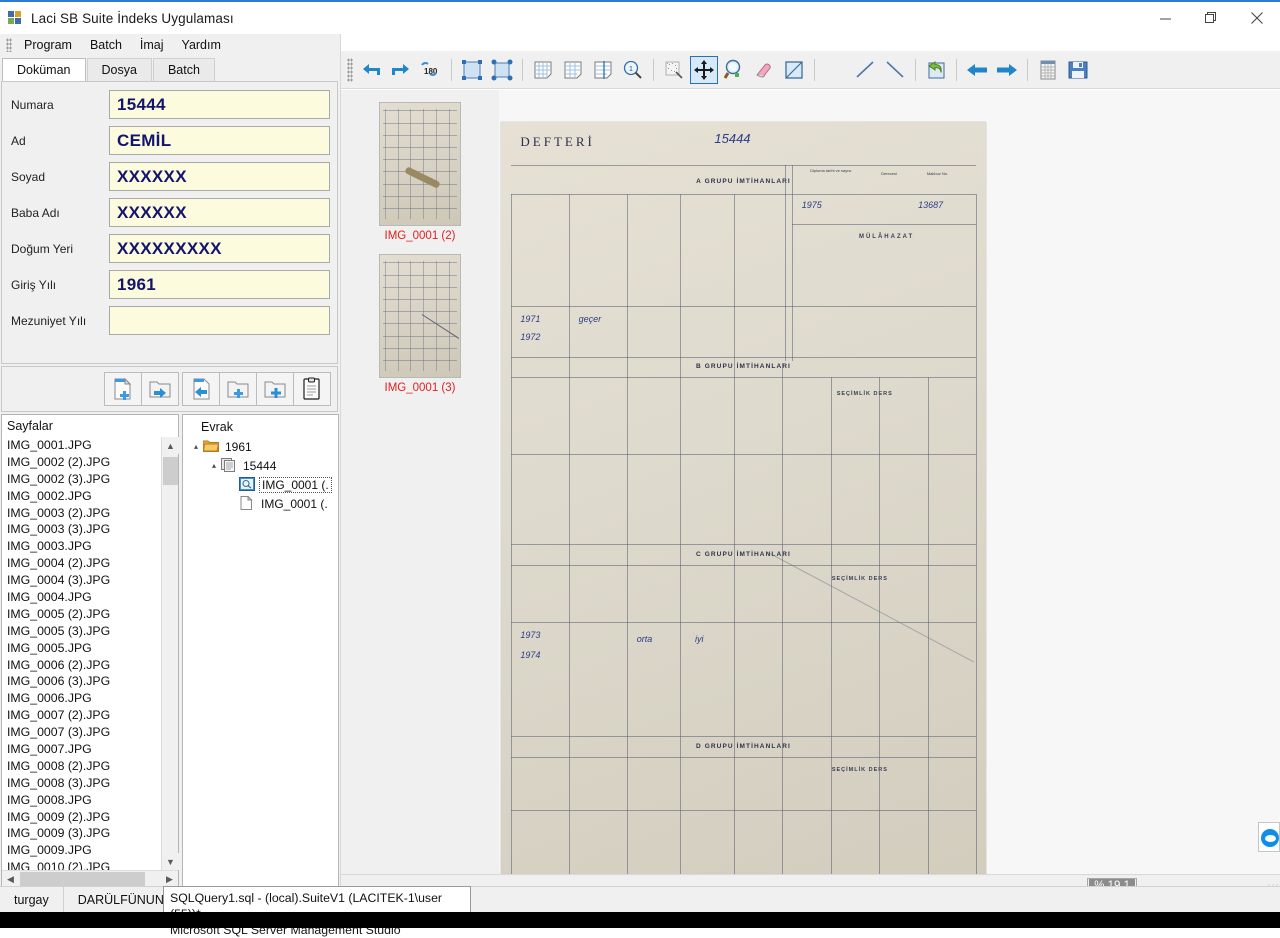  What do you see at coordinates (201, 389) in the screenshot?
I see `previous-document-button` at bounding box center [201, 389].